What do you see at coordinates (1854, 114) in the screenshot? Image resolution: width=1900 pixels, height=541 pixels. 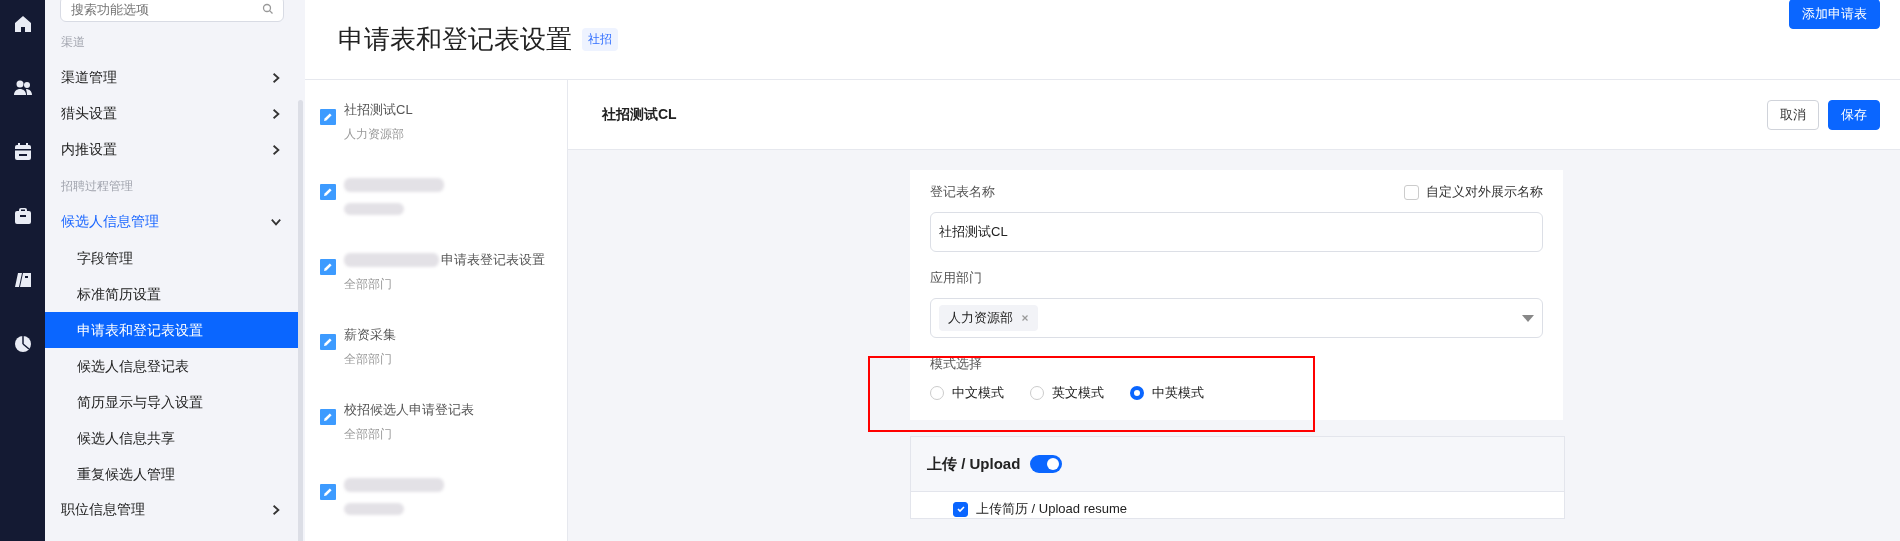 I see `save-button: 保存` at bounding box center [1854, 114].